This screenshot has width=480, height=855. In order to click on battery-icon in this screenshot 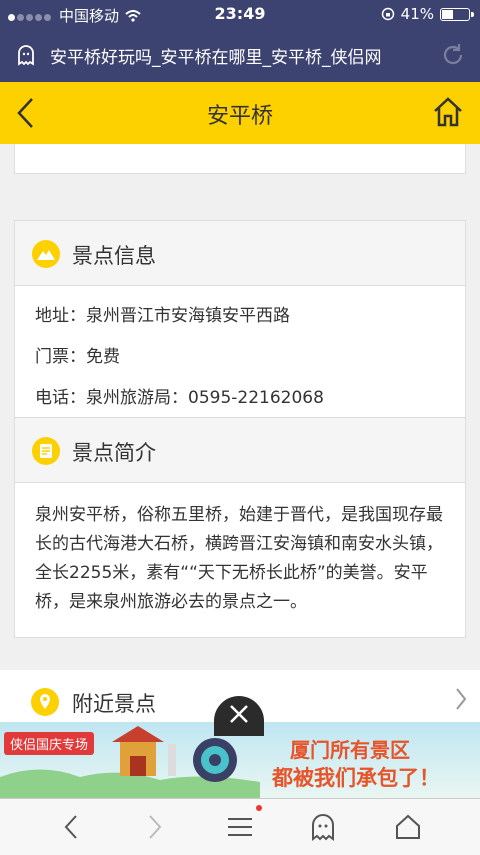, I will do `click(457, 14)`.